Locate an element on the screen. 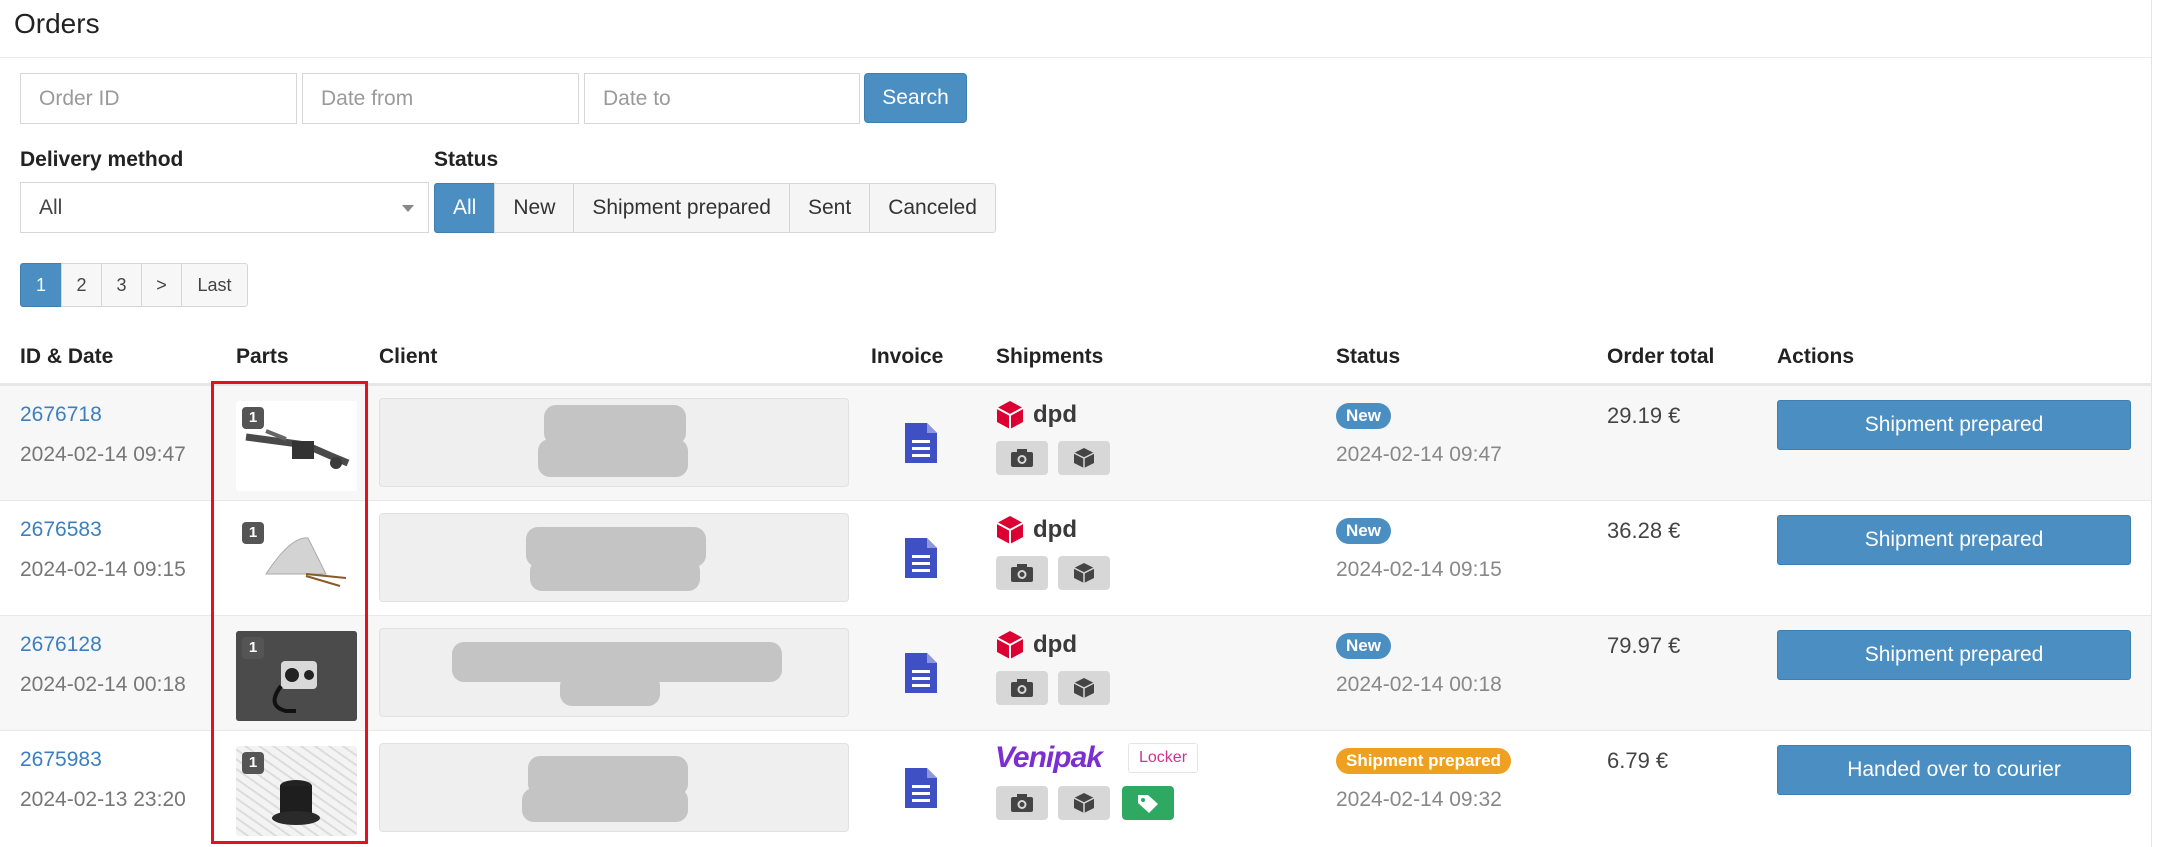  header-actions: Actions is located at coordinates (1816, 356).